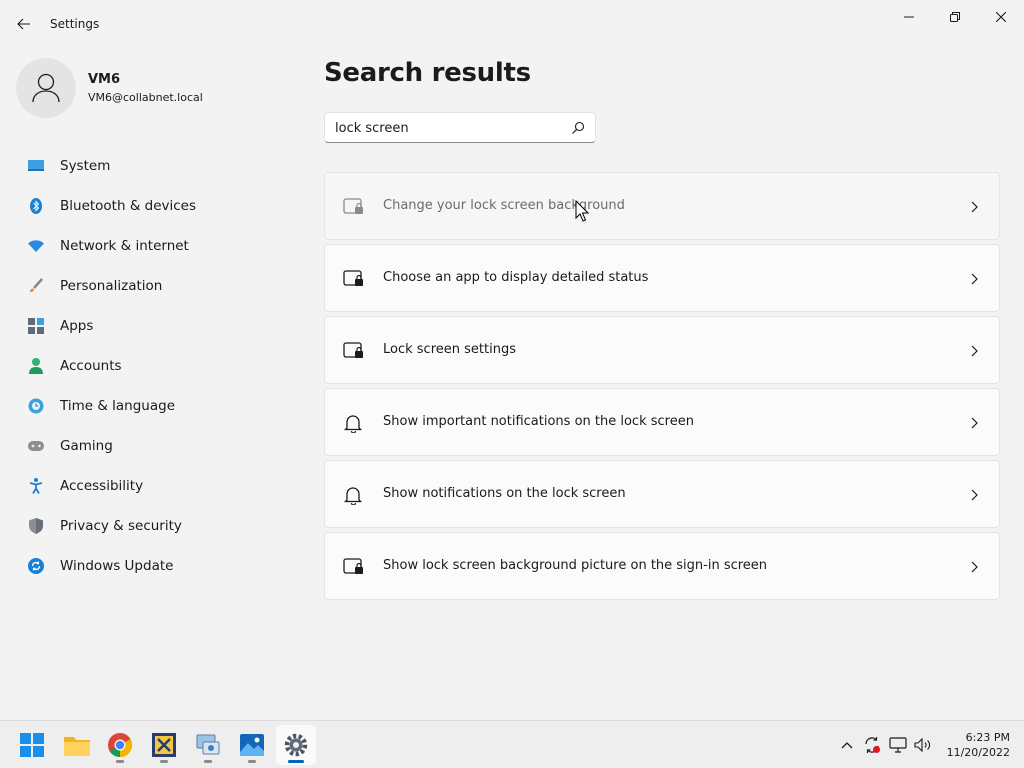 Image resolution: width=1024 pixels, height=768 pixels. What do you see at coordinates (121, 526) in the screenshot?
I see `sidebar-item-label: Privacy & security` at bounding box center [121, 526].